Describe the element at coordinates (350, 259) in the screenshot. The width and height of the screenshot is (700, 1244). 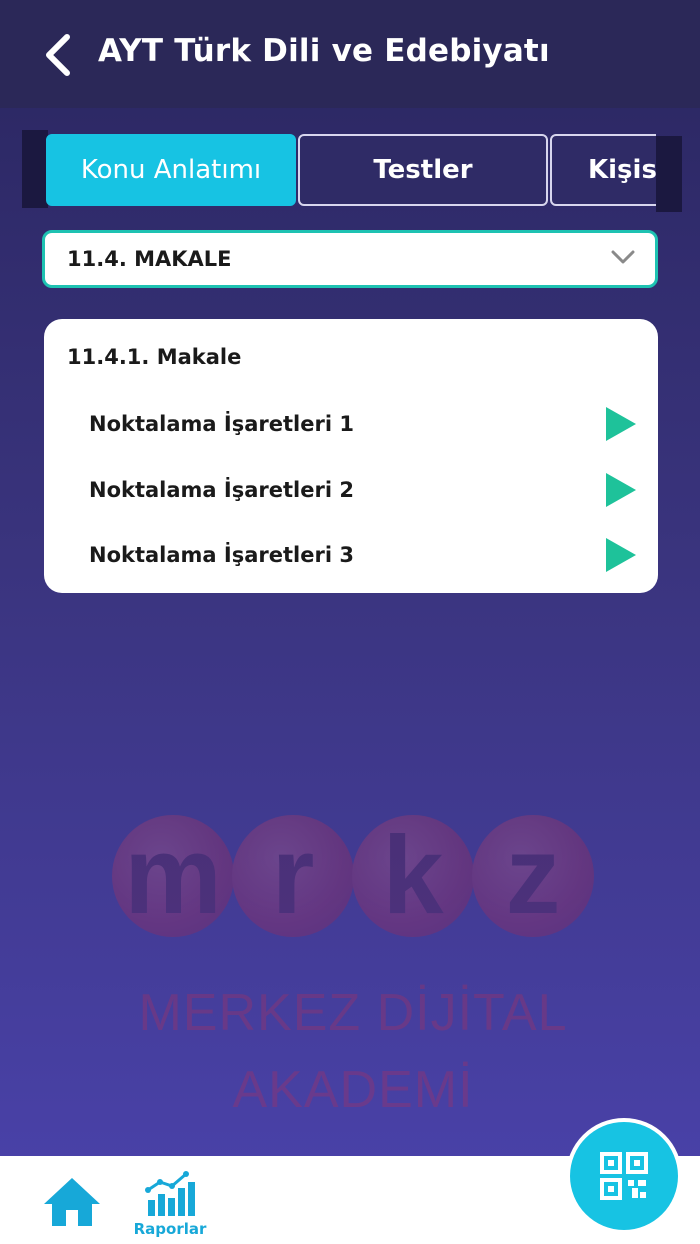
I see `unit-select: 11.4. MAKALE` at that location.